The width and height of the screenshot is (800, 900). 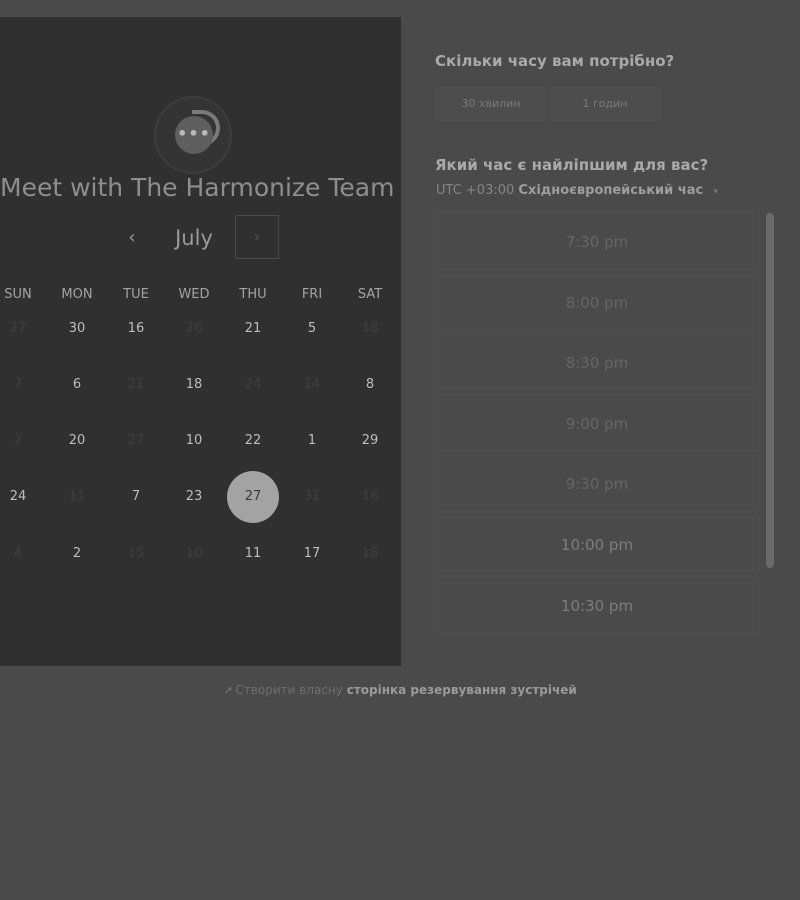 I want to click on duration-30-min-button: 30 хвилин, so click(x=491, y=104).